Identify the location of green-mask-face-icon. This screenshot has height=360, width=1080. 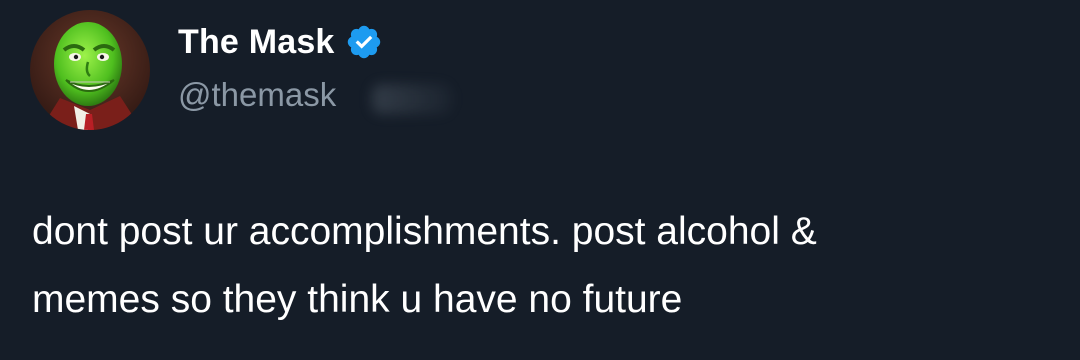
(90, 70).